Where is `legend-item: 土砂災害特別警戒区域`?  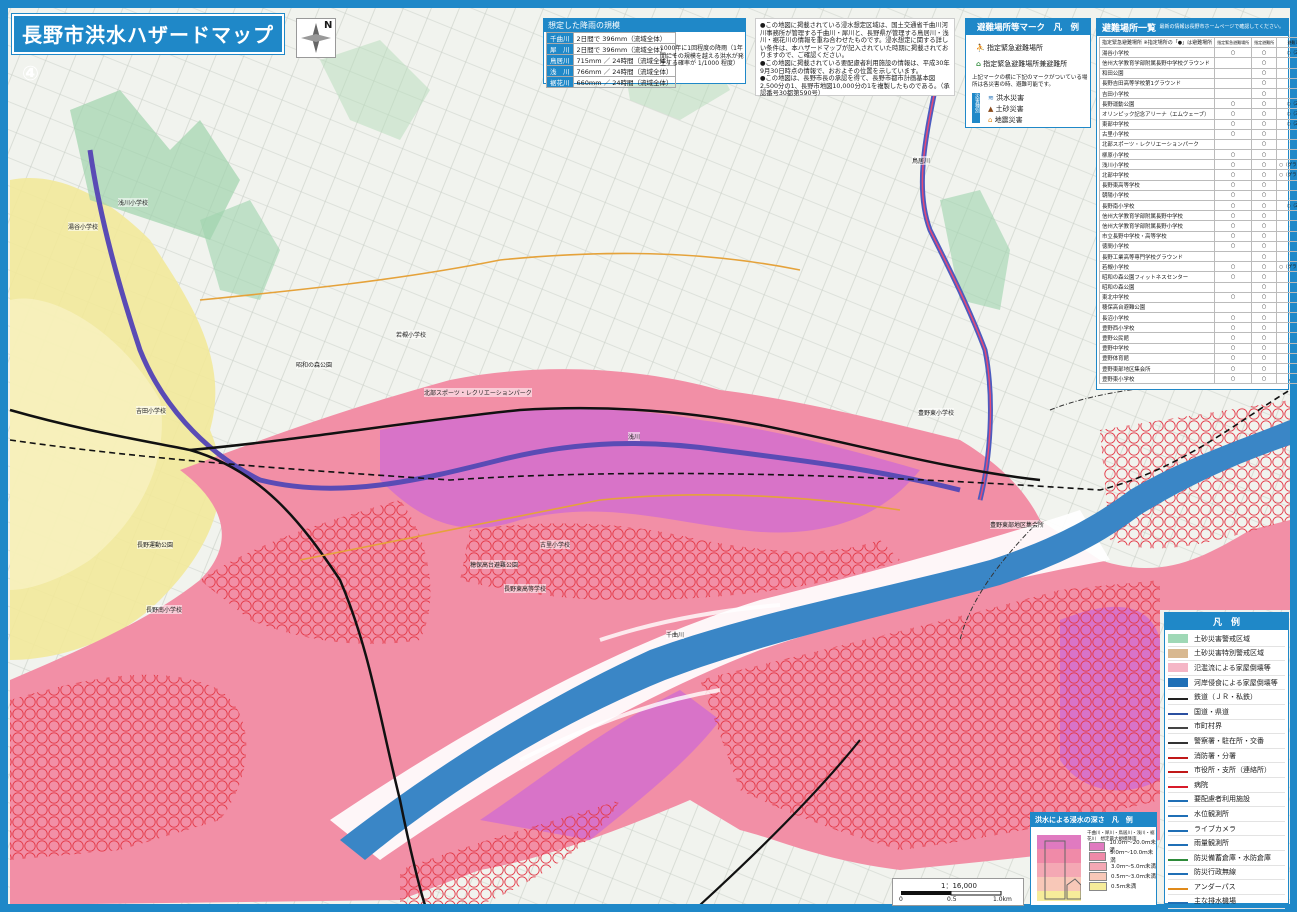
legend-item: 土砂災害特別警戒区域 is located at coordinates (1226, 654).